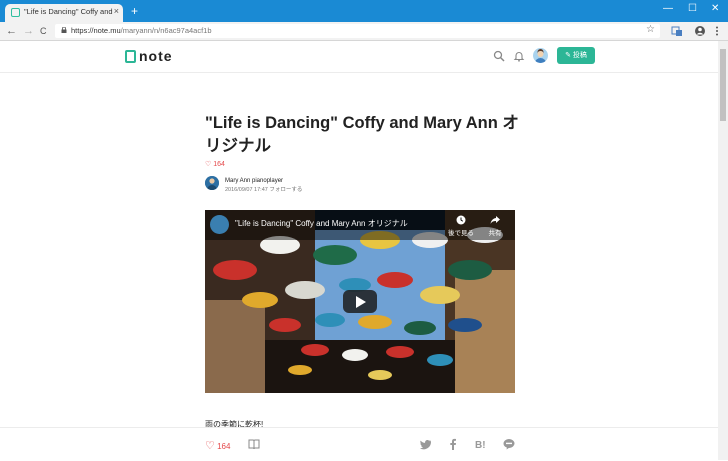 The image size is (728, 461). I want to click on line-icon, so click(509, 444).